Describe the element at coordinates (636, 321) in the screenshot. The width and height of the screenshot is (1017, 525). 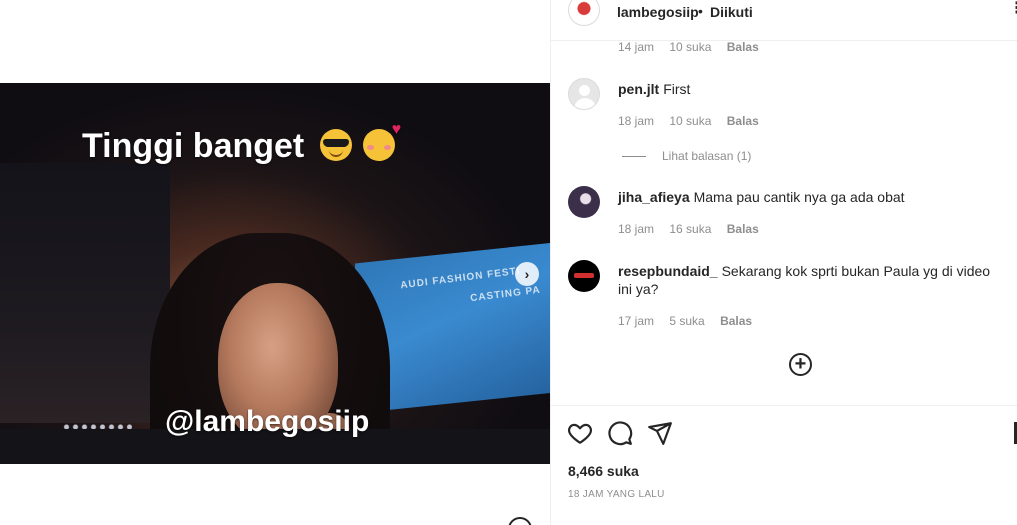
I see `comment-time: 17 jam` at that location.